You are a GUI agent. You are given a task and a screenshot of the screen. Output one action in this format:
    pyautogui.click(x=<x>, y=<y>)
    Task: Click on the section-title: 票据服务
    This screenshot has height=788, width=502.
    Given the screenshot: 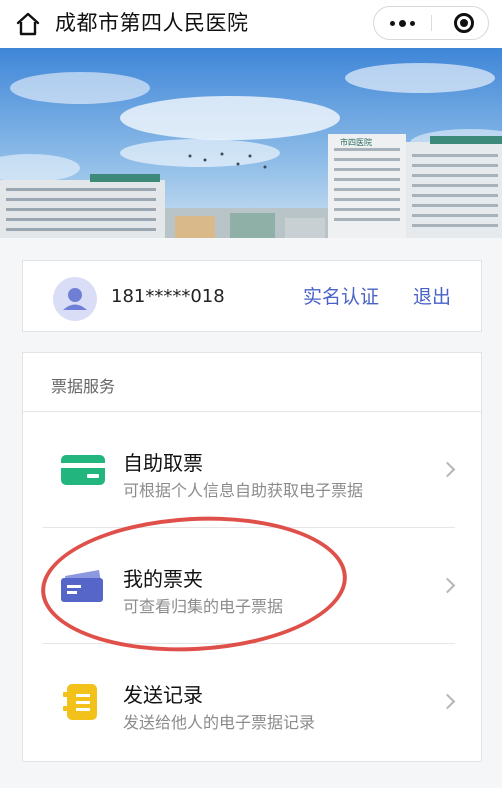 What is the action you would take?
    pyautogui.click(x=83, y=386)
    